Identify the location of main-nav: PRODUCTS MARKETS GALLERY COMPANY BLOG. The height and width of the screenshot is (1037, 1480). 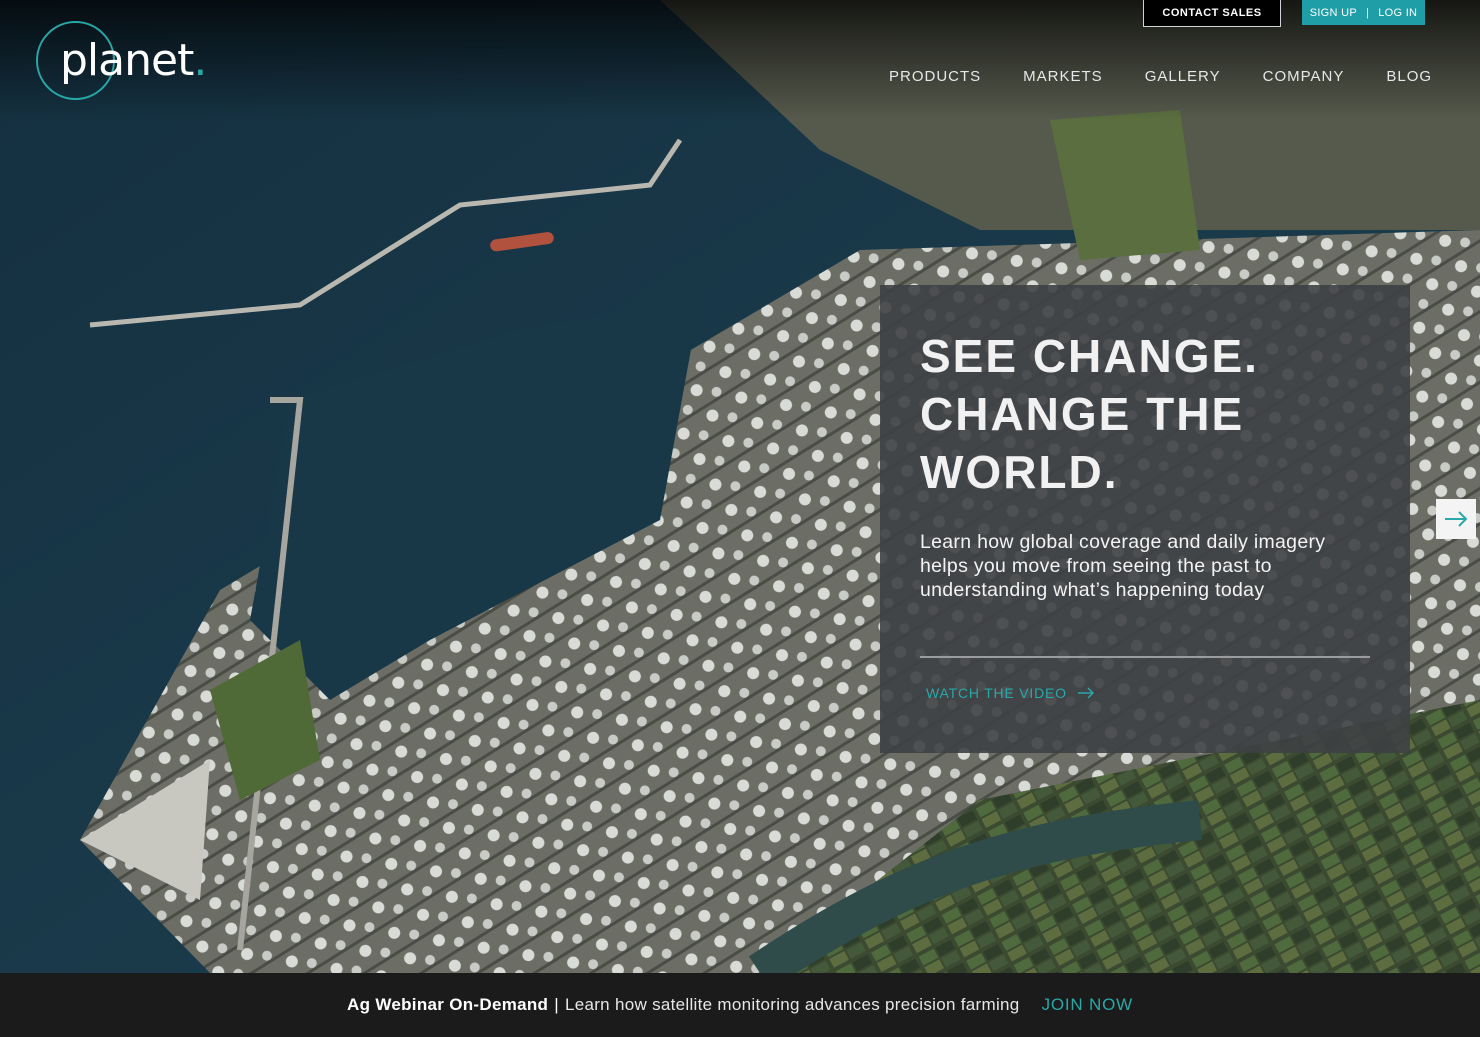
(1160, 76).